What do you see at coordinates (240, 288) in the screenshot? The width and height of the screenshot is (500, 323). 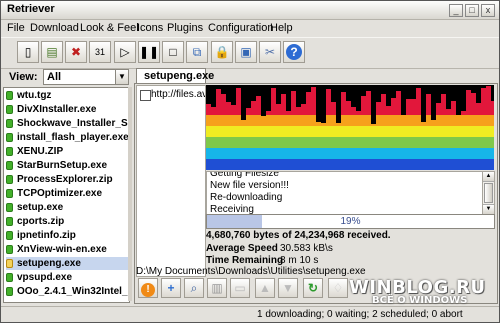 I see `blank-icon: ▭` at bounding box center [240, 288].